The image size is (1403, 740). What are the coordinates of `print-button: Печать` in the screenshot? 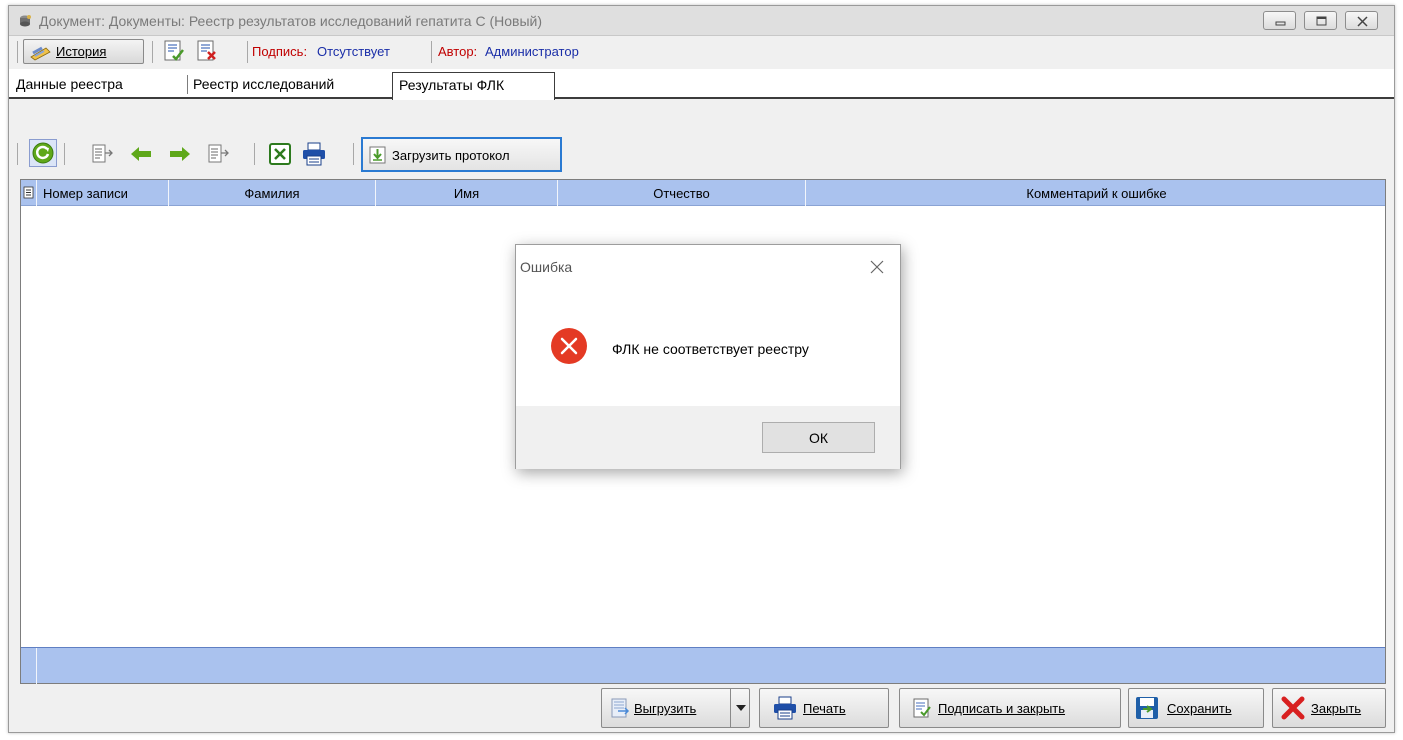 It's located at (824, 708).